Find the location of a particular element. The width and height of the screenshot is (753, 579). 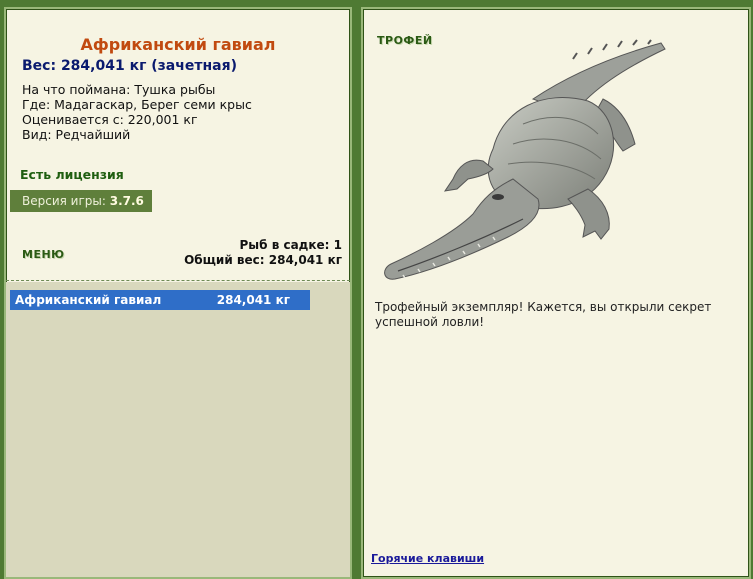

fish-count: Рыб в садке: 1 is located at coordinates (291, 245).